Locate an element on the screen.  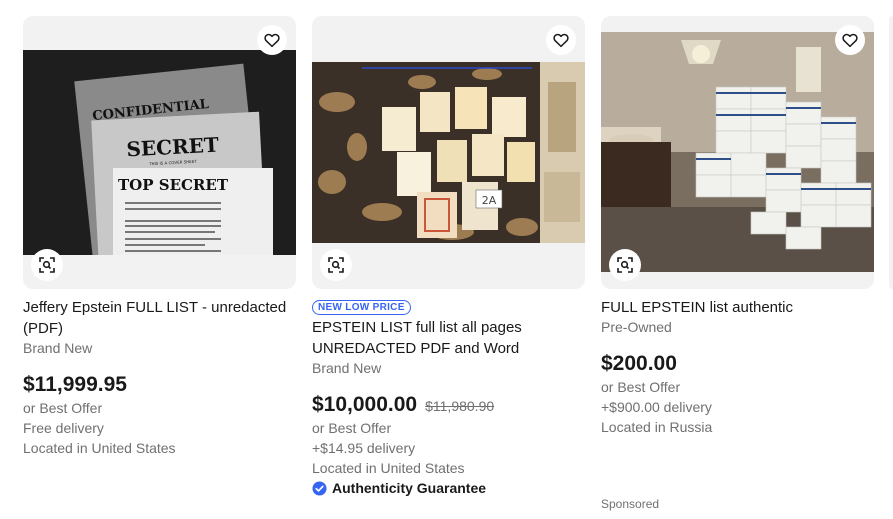
sponsored-label: Sponsored is located at coordinates (630, 504).